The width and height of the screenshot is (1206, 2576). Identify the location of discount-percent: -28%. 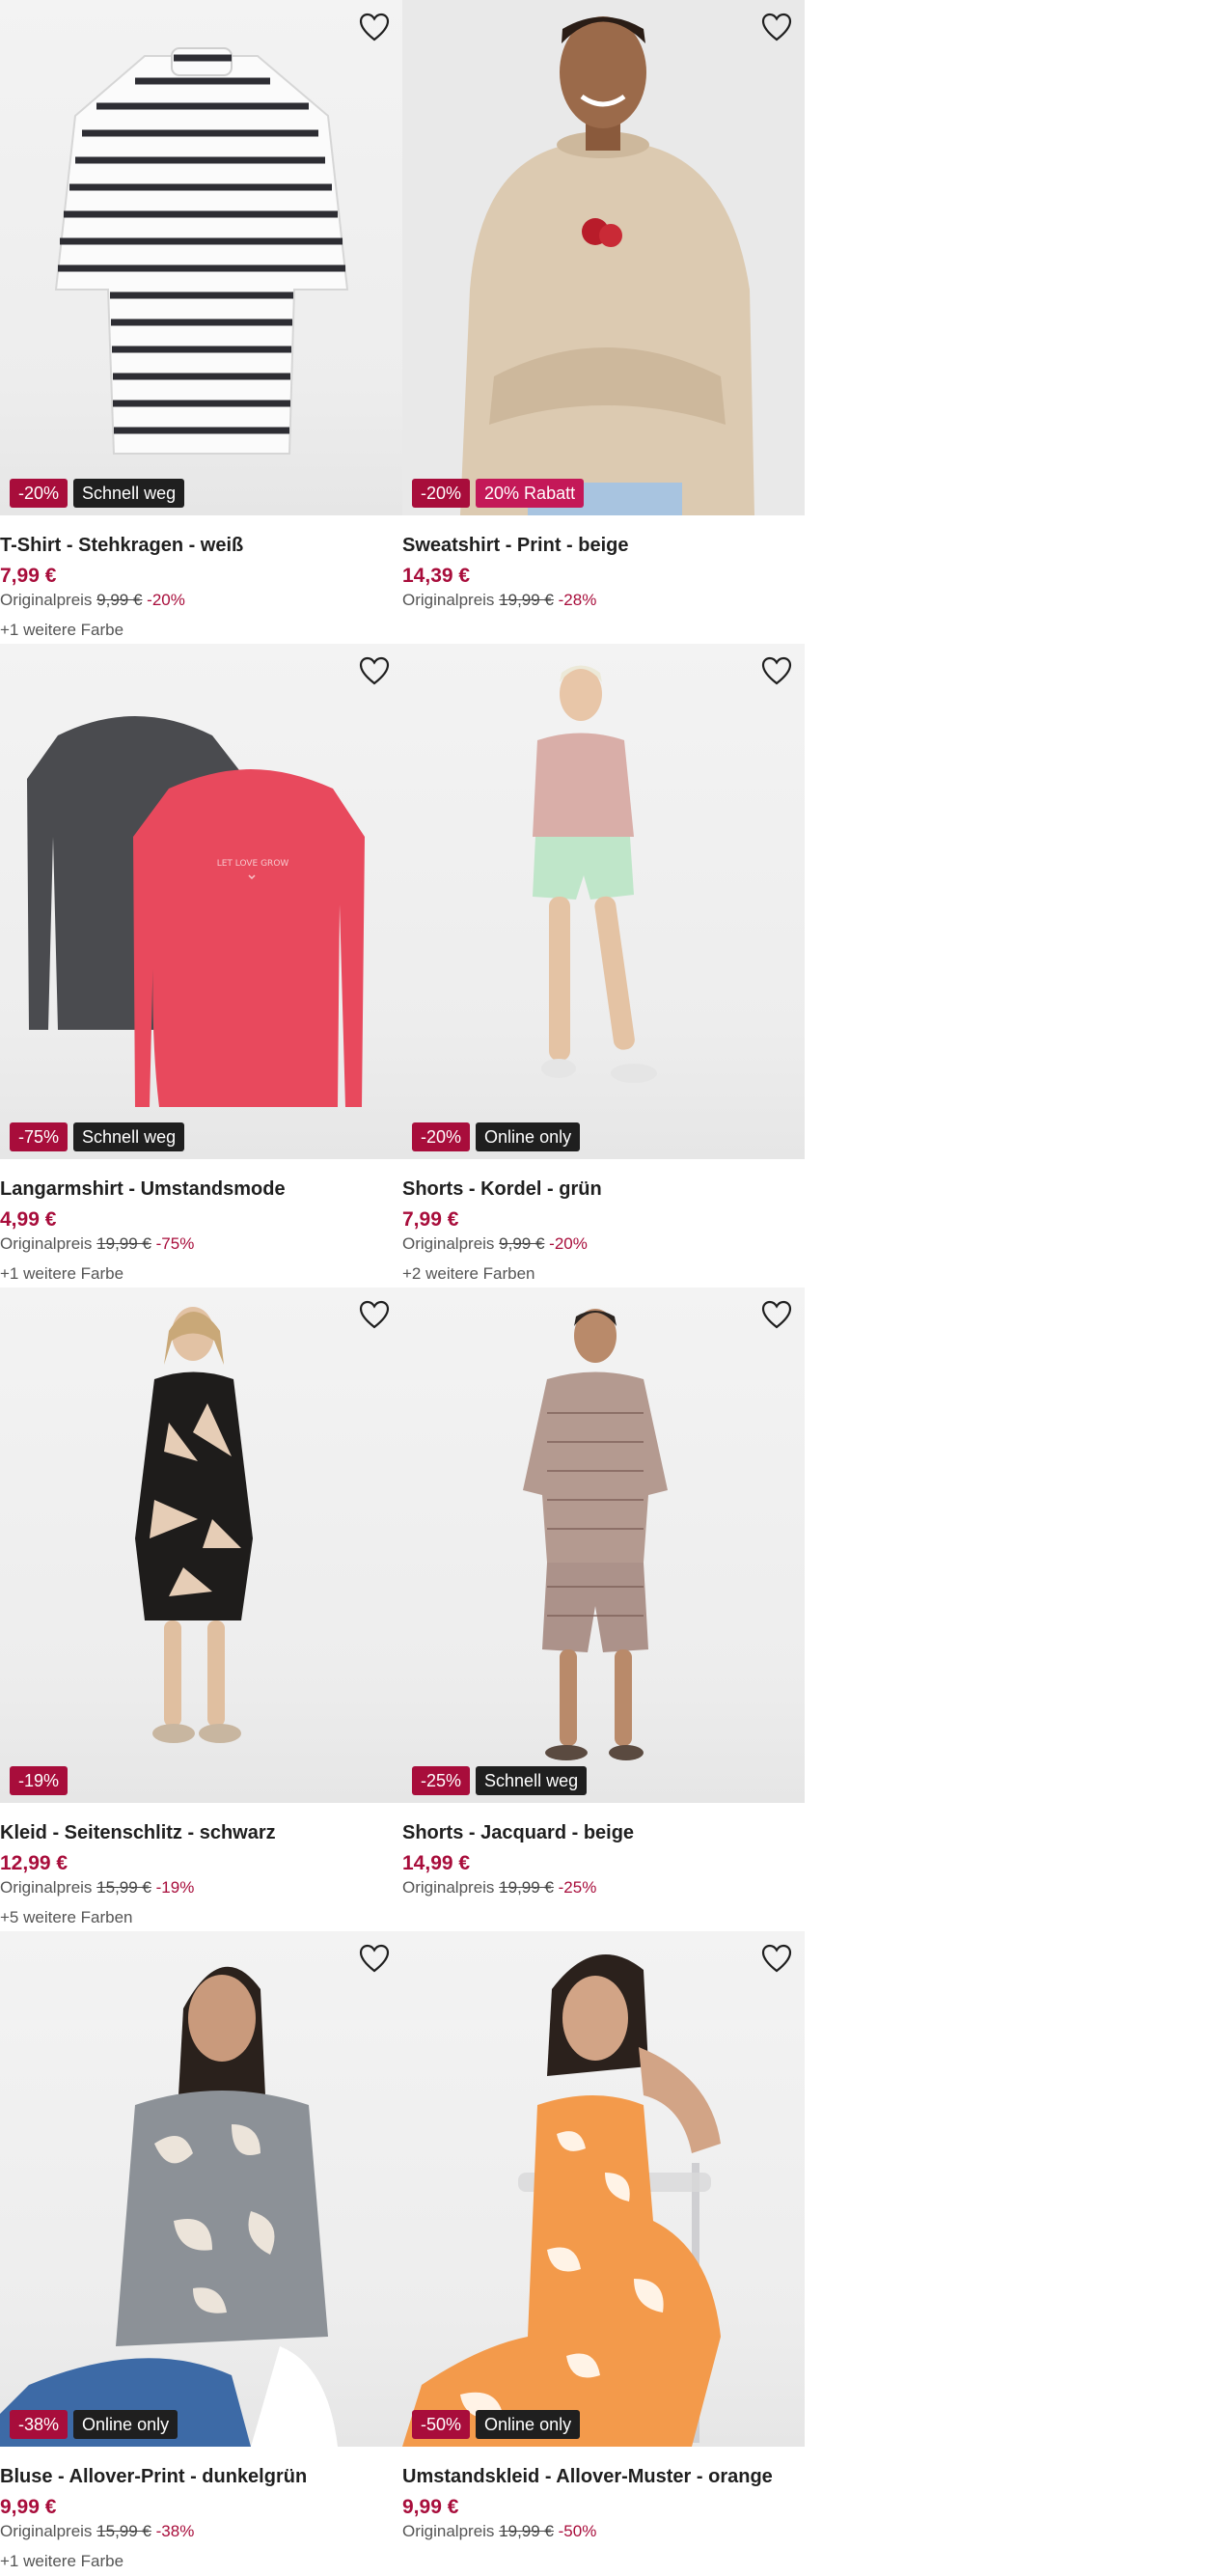
(577, 600).